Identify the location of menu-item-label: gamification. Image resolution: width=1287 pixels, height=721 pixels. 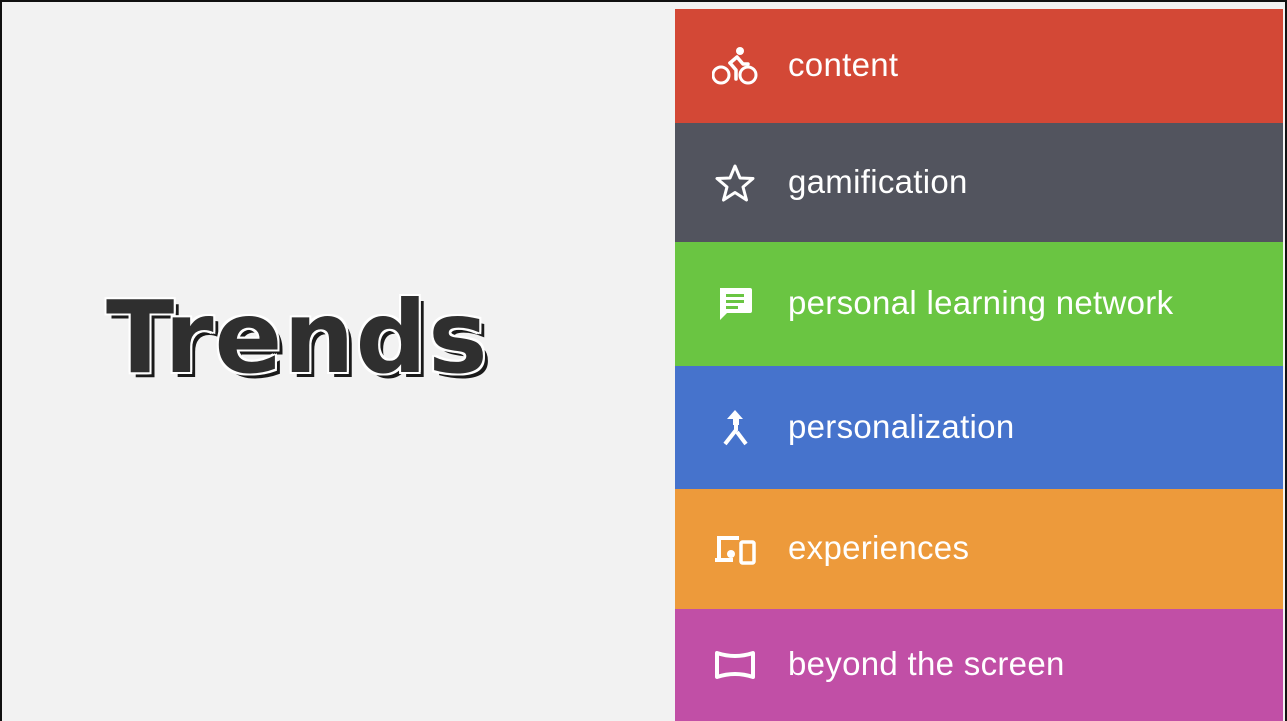
(878, 181).